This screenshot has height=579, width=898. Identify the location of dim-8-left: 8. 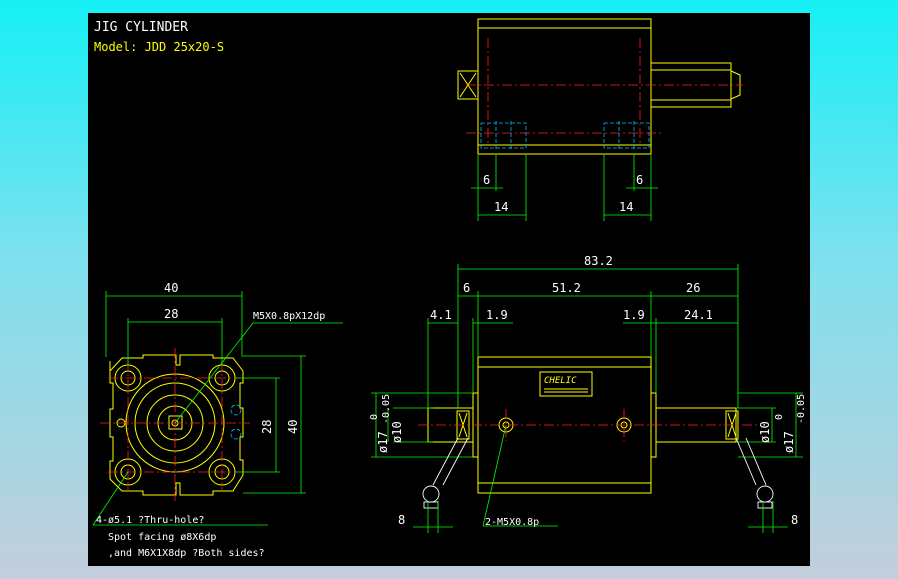
(401, 520).